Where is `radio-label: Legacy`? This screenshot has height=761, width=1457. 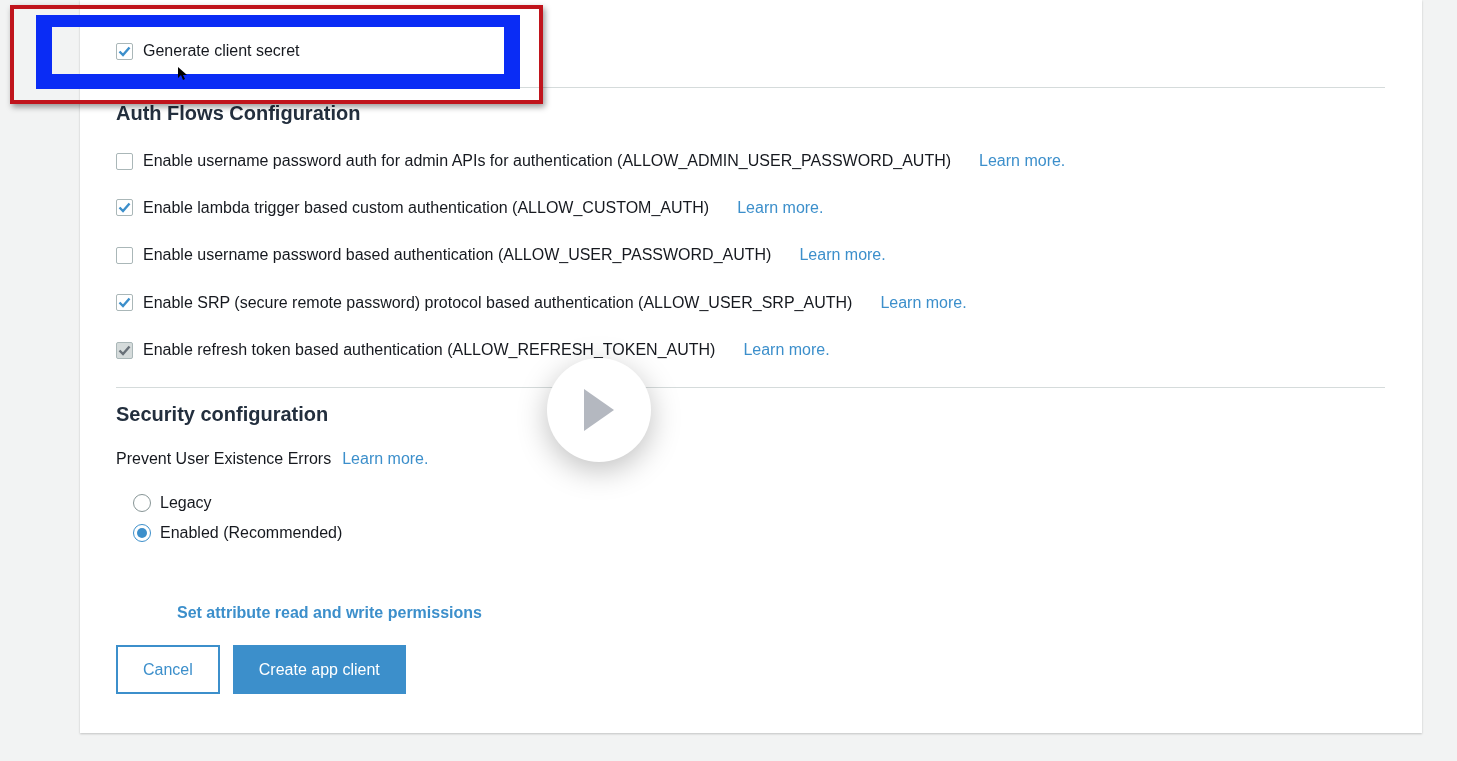 radio-label: Legacy is located at coordinates (186, 503).